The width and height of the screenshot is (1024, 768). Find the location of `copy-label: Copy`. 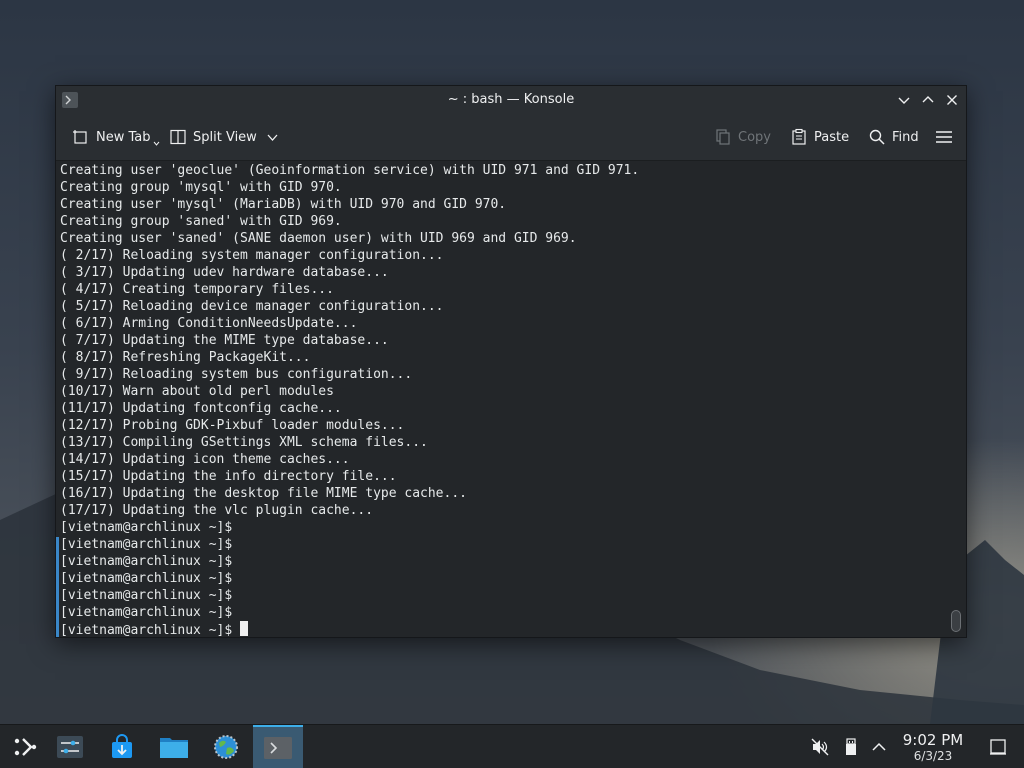

copy-label: Copy is located at coordinates (754, 137).